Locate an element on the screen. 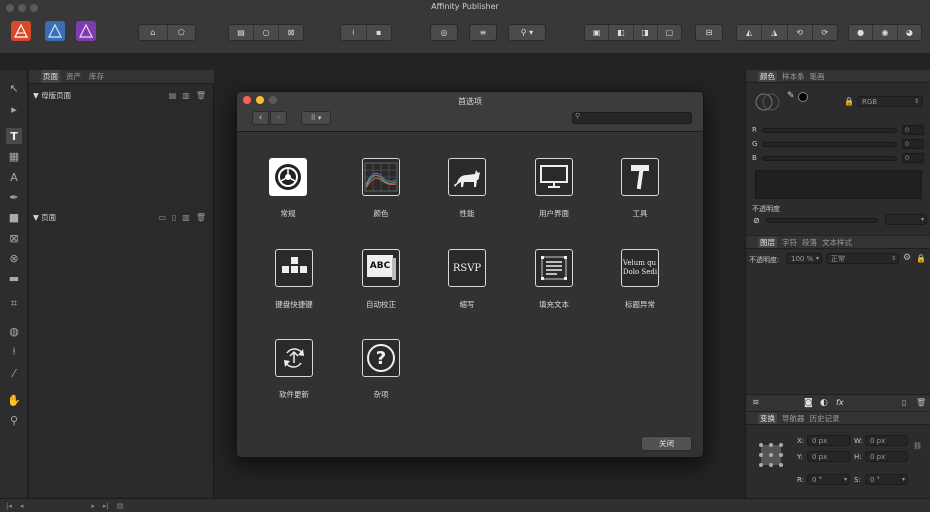 This screenshot has width=930, height=512. show-all-button: ⠿ ▾ is located at coordinates (316, 118).